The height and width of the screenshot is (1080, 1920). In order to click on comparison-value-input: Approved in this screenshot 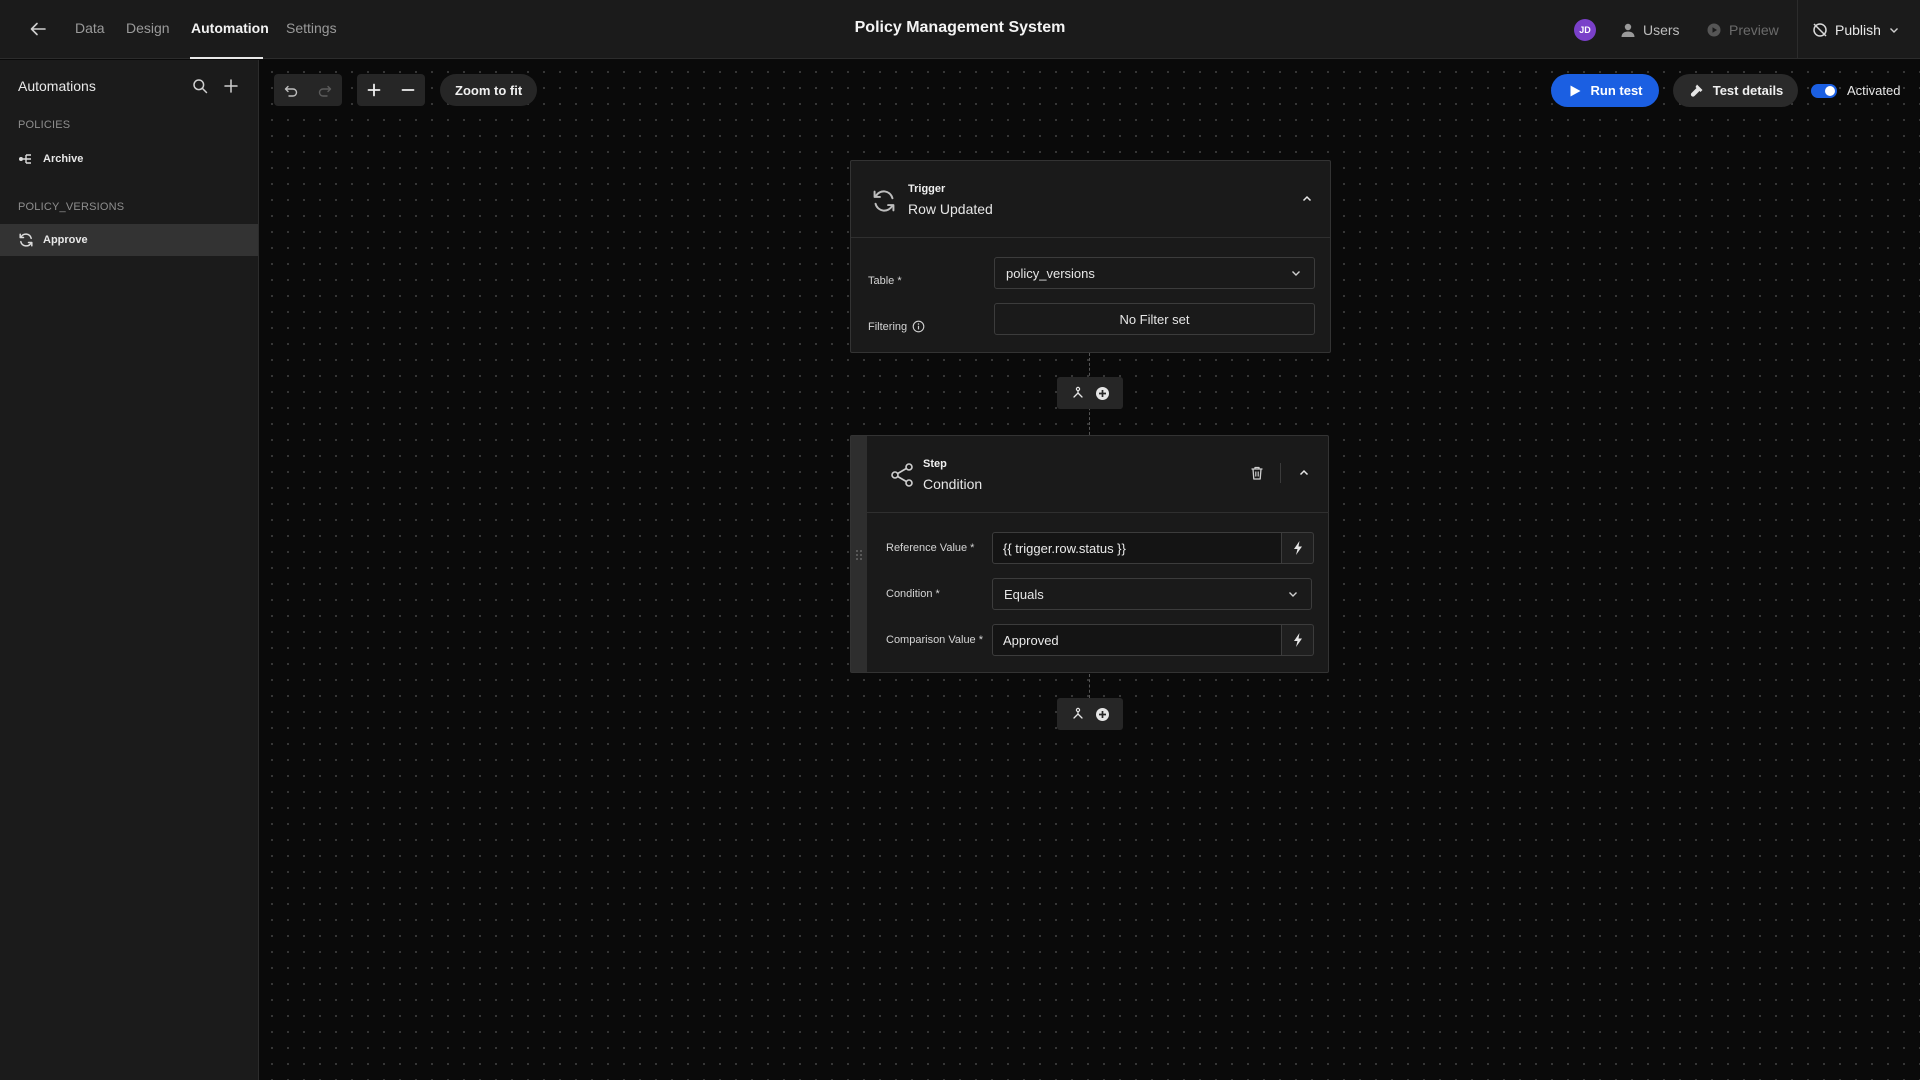, I will do `click(1137, 640)`.